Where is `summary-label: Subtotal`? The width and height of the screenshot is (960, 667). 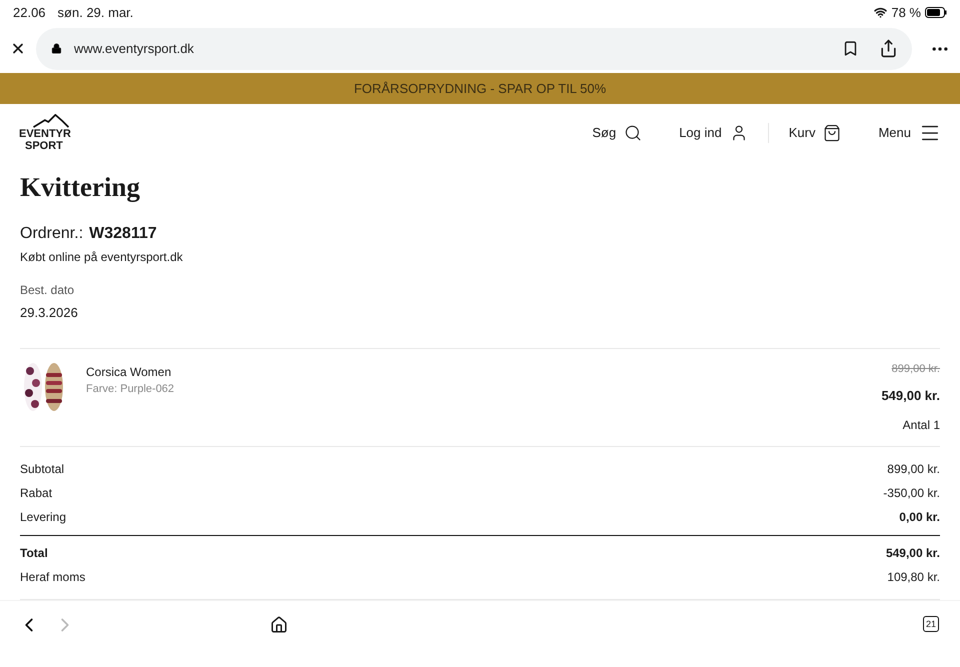 summary-label: Subtotal is located at coordinates (42, 469).